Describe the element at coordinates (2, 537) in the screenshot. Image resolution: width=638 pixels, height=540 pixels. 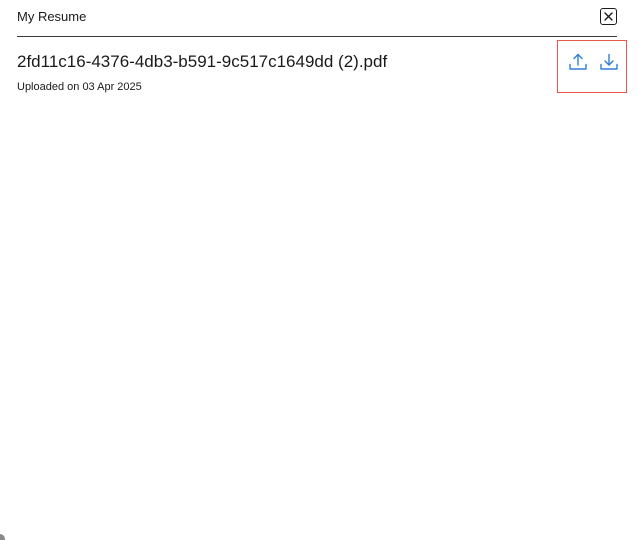
I see `window-corner` at that location.